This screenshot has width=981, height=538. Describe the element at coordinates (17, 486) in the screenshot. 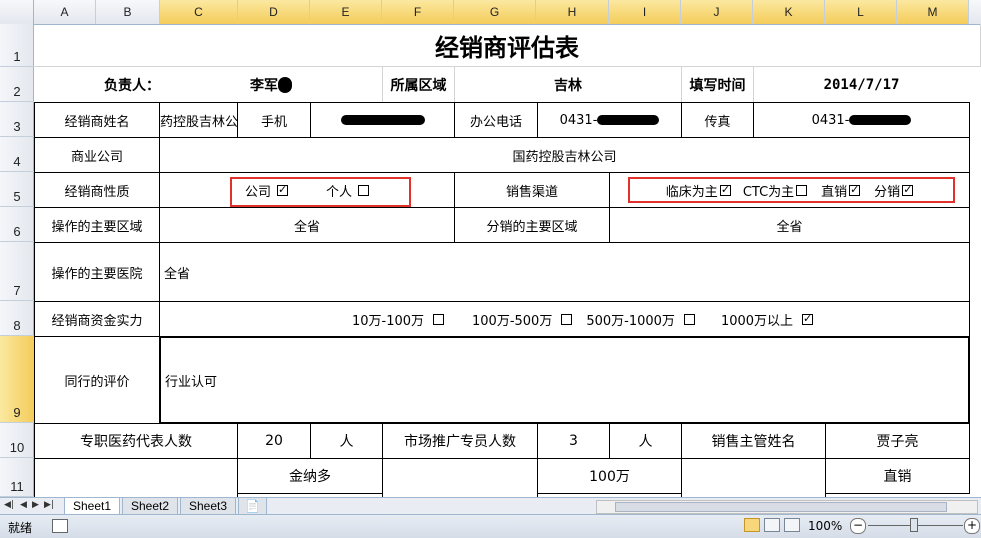

I see `row-number: 11` at that location.